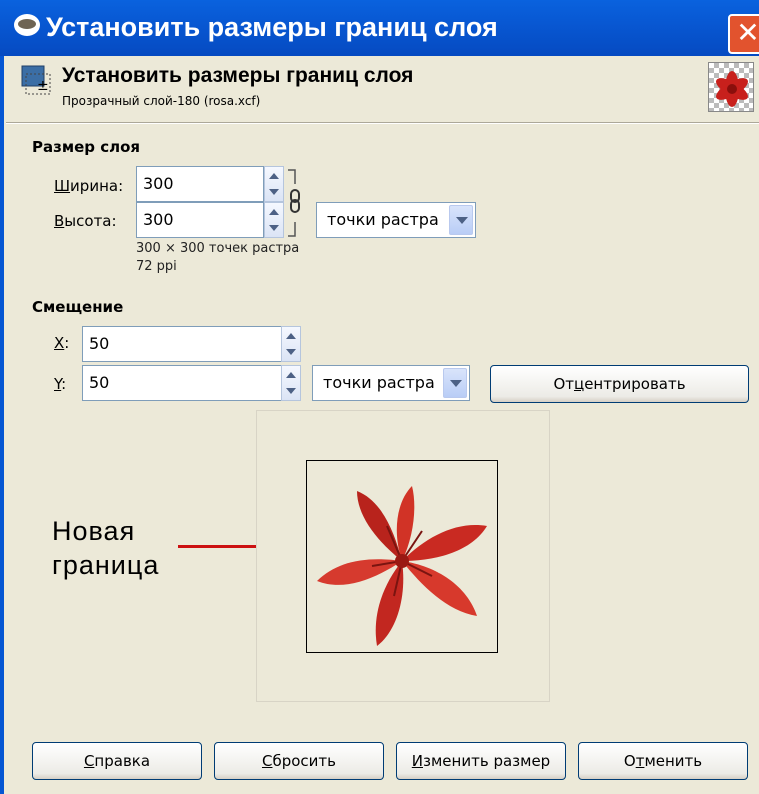 The width and height of the screenshot is (759, 794). I want to click on offset-y-field: 50, so click(182, 383).